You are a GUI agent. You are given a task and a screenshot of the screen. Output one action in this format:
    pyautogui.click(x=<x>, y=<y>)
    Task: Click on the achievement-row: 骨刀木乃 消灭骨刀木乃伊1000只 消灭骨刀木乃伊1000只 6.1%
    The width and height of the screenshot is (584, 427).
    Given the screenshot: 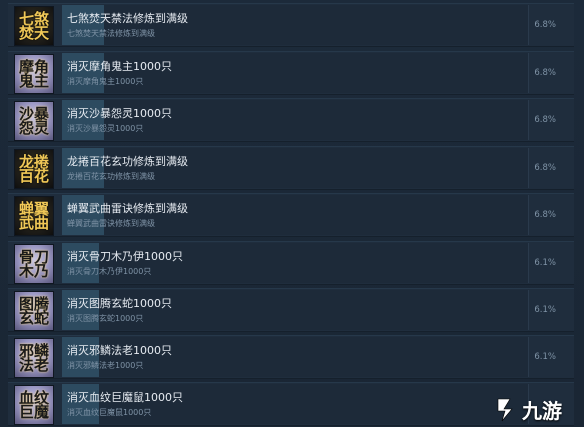 What is the action you would take?
    pyautogui.click(x=291, y=263)
    